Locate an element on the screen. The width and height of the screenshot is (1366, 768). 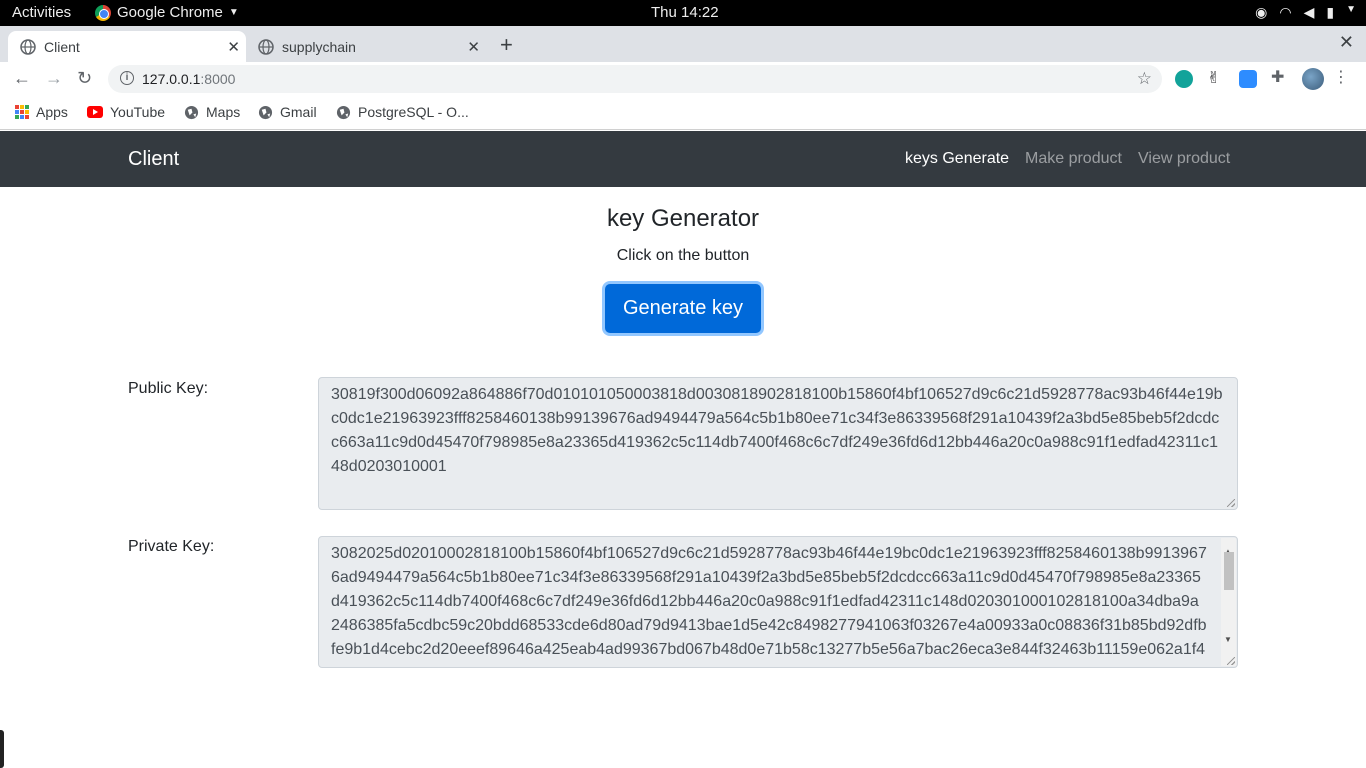
page-title: key Generator is located at coordinates (683, 218).